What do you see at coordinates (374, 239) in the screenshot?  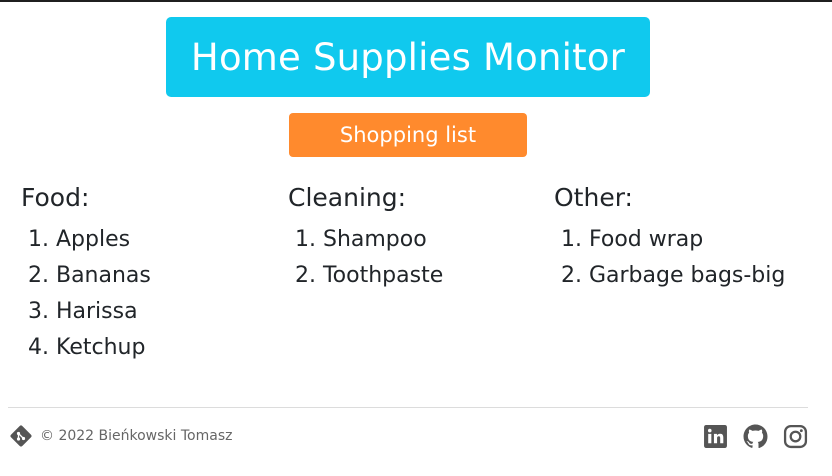 I see `item-label: Shampoo` at bounding box center [374, 239].